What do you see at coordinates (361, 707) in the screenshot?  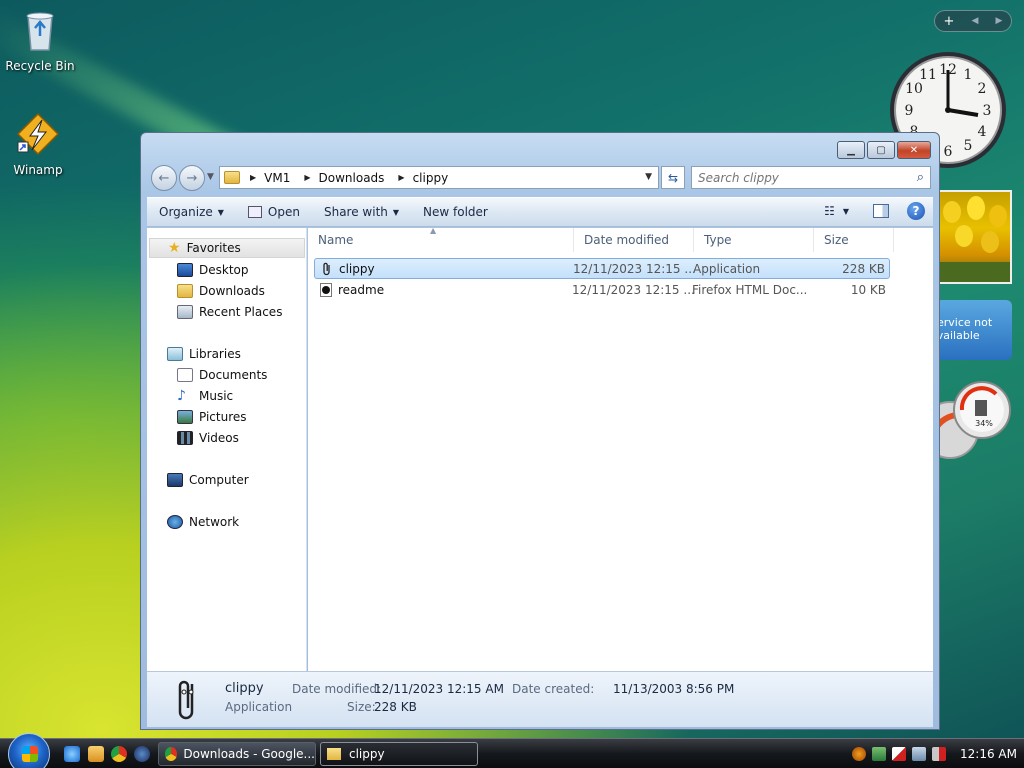 I see `details-size-label: Size:` at bounding box center [361, 707].